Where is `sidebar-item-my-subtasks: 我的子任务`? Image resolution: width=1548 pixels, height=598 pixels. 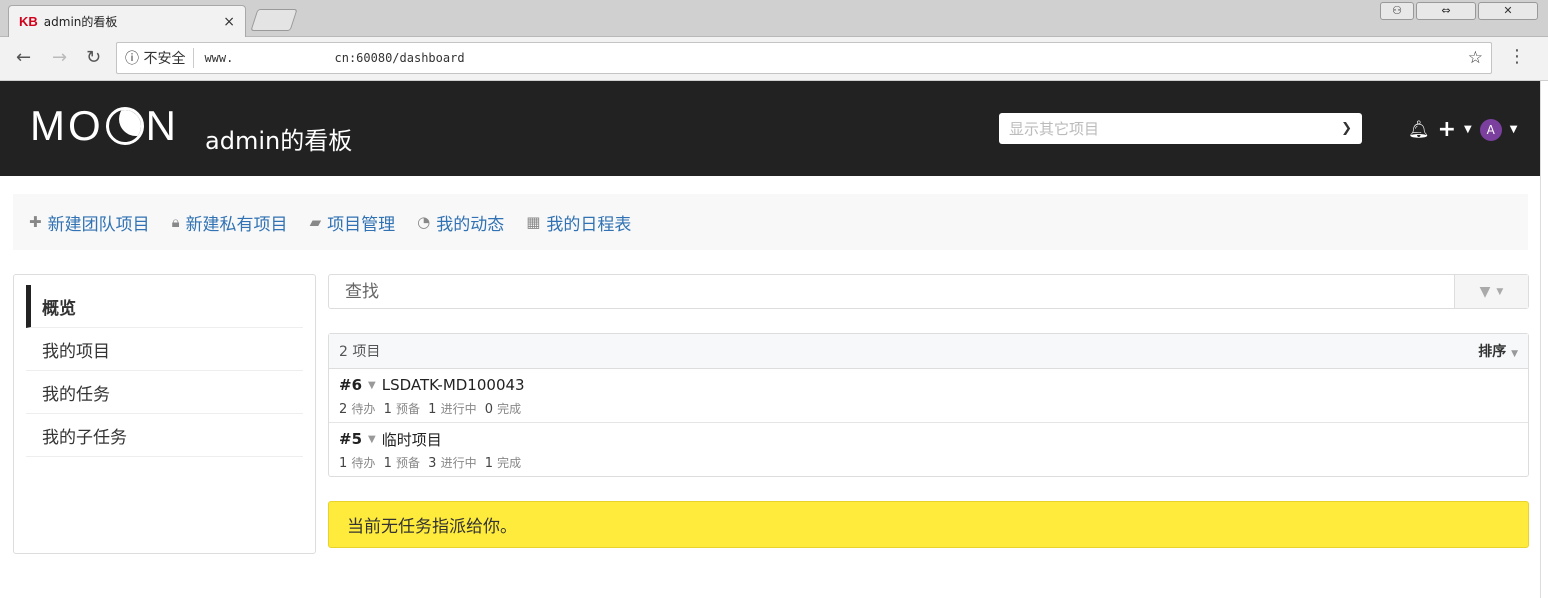
sidebar-item-my-subtasks: 我的子任务 is located at coordinates (164, 435).